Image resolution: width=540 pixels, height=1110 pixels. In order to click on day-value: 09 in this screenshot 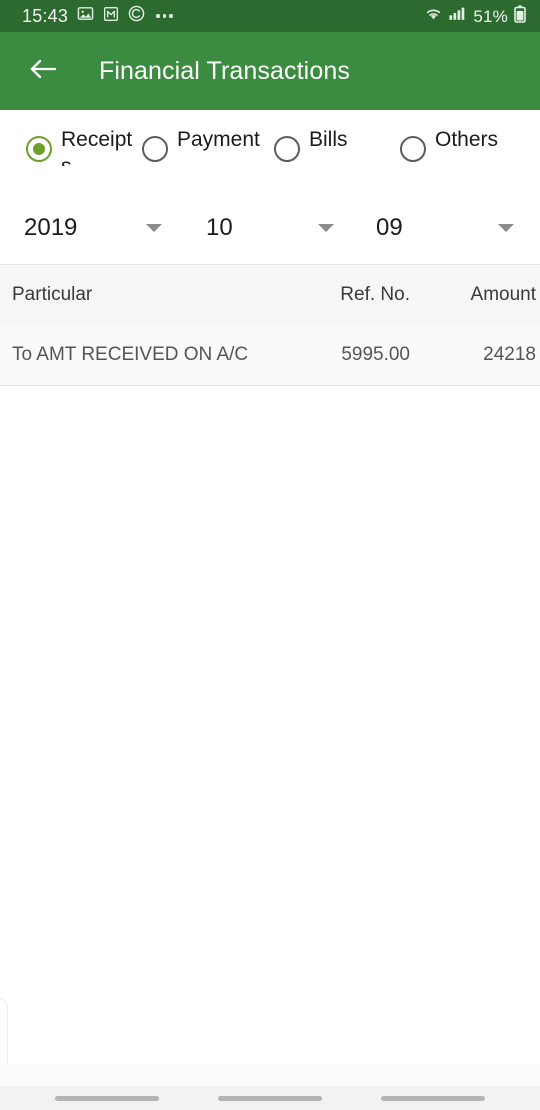, I will do `click(389, 227)`.